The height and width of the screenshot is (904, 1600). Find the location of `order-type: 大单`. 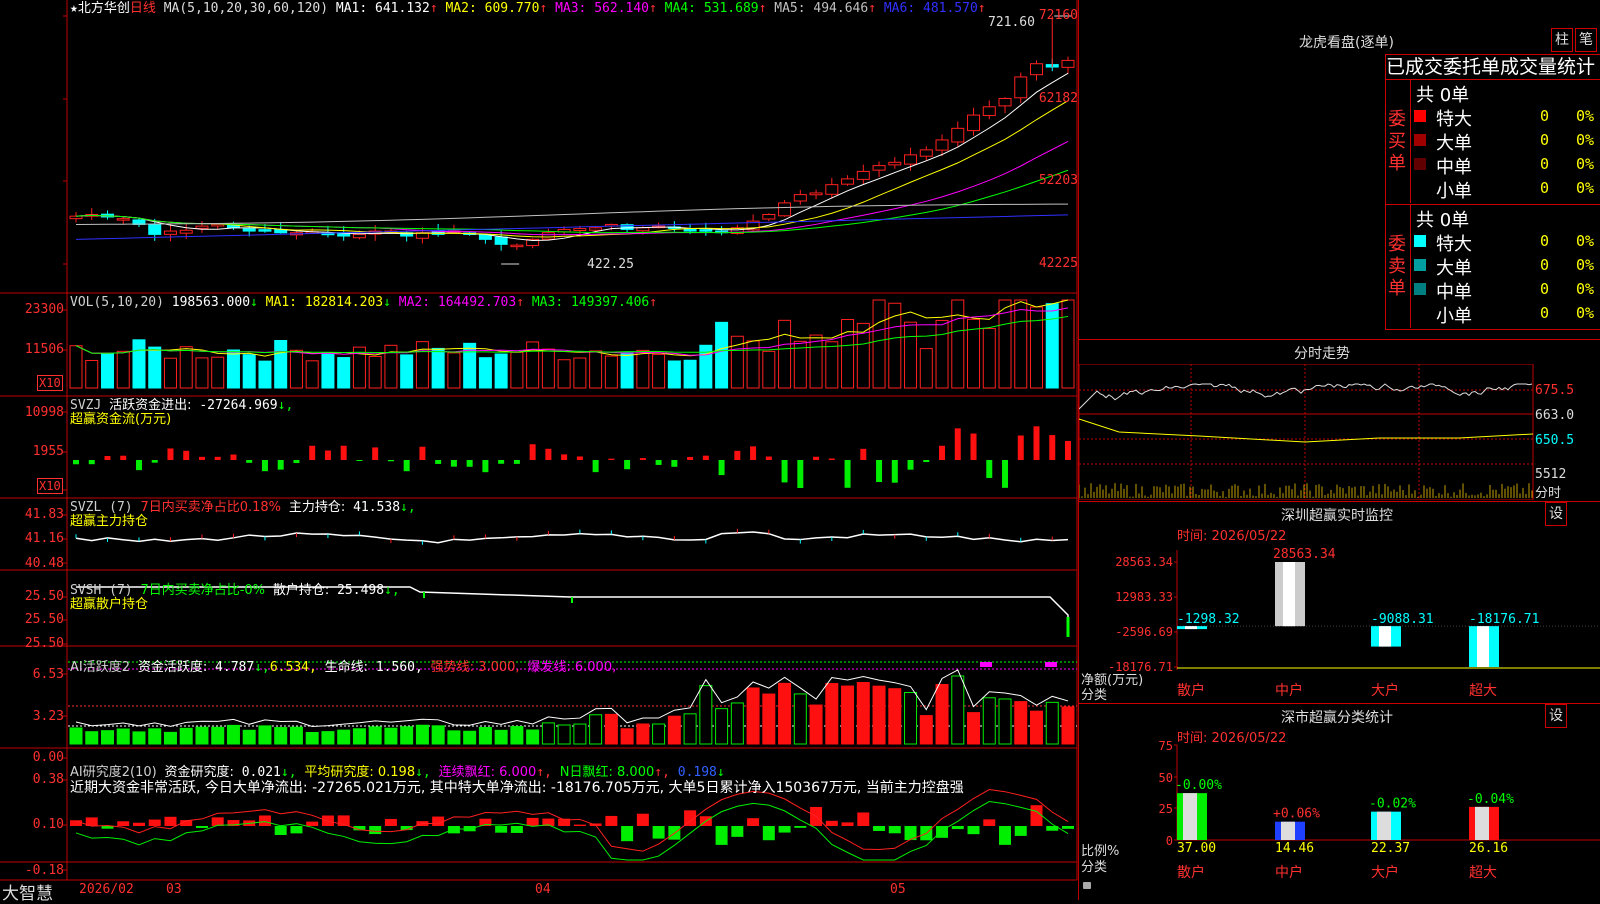

order-type: 大单 is located at coordinates (1454, 268).